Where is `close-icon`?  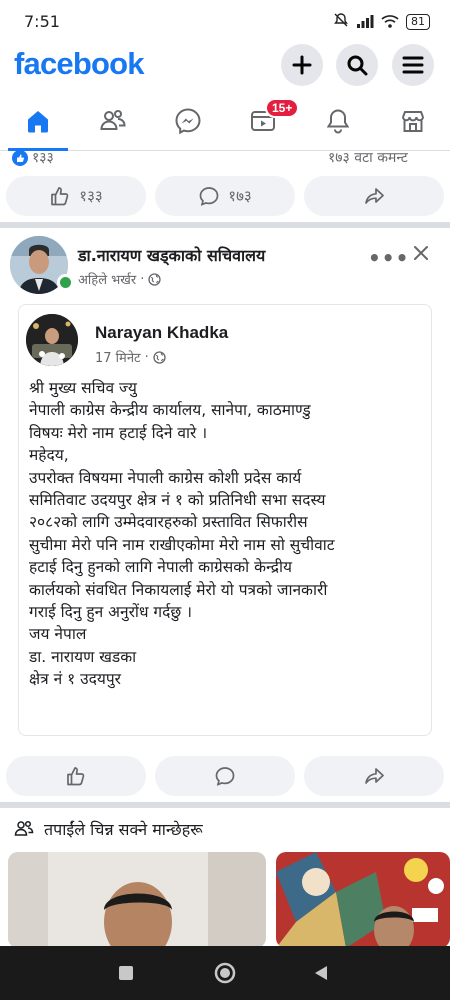
close-icon is located at coordinates (421, 253).